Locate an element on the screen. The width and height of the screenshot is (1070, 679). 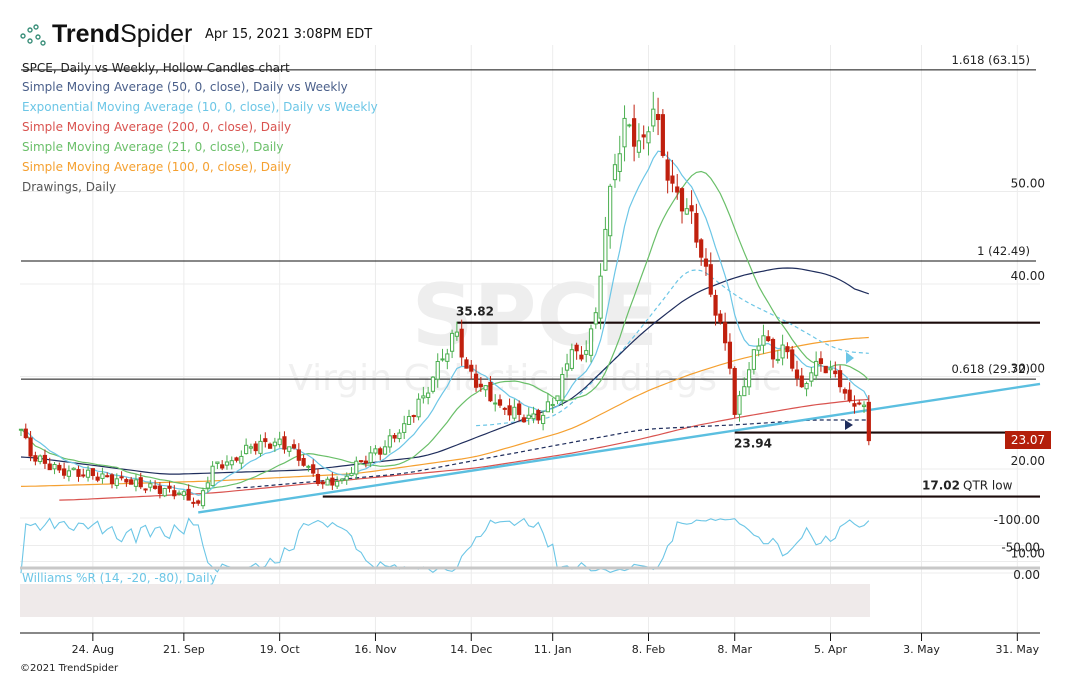
x-tick-label: 19. Oct is located at coordinates (280, 649).